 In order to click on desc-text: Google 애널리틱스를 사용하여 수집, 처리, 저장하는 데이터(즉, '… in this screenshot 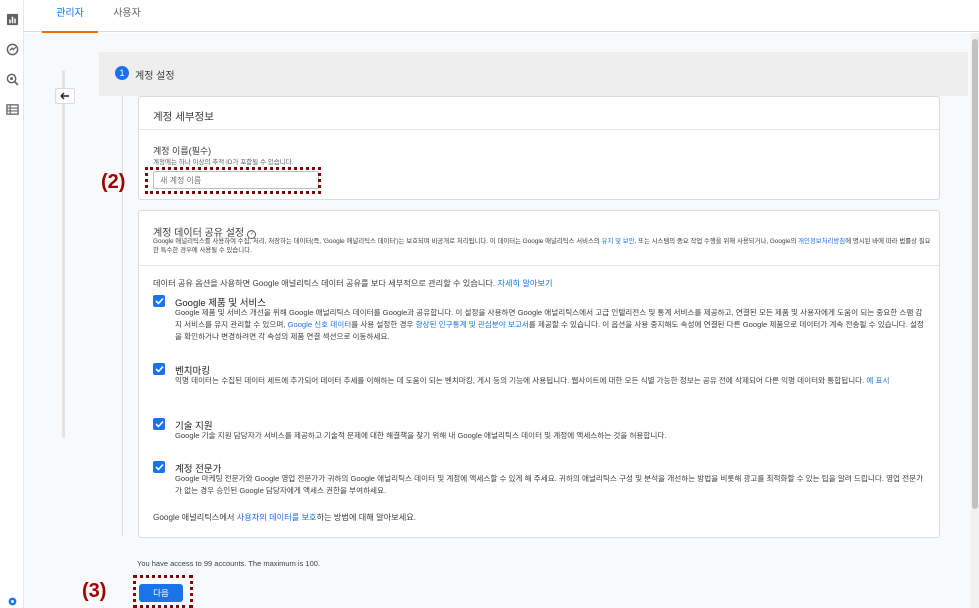, I will do `click(377, 241)`.